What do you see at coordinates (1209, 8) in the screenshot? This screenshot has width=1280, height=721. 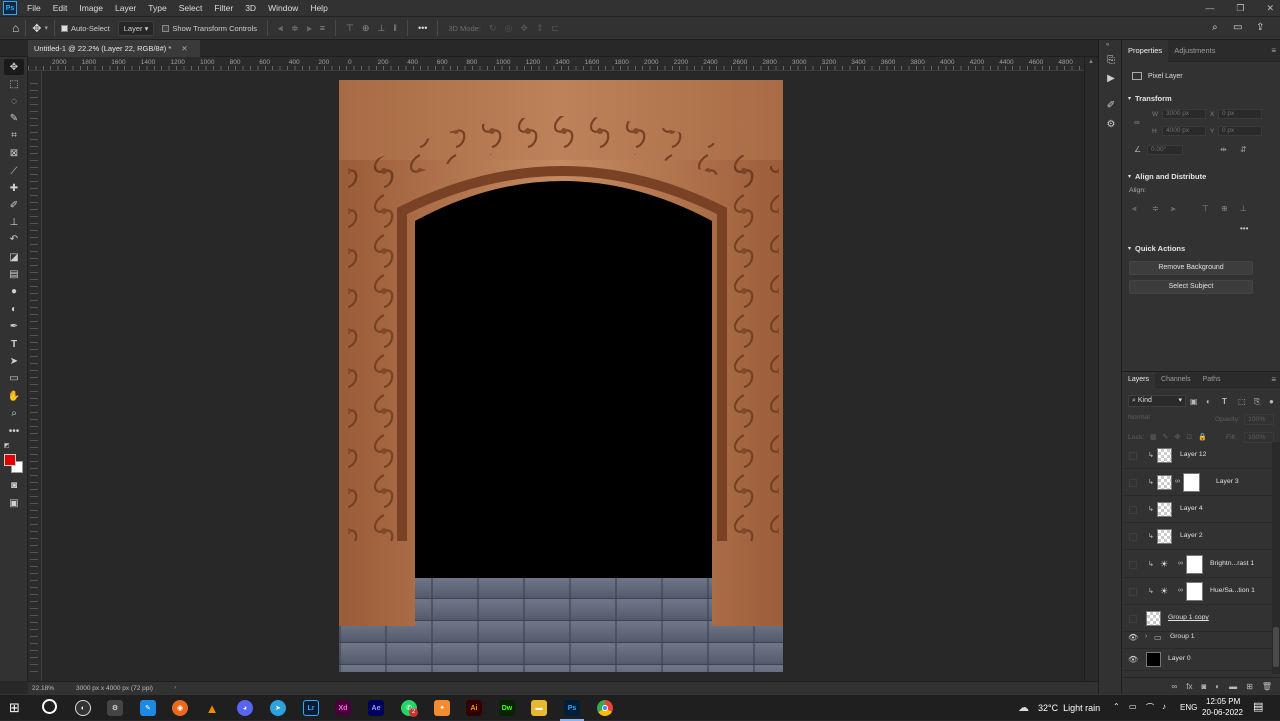 I see `minimize-icon: —` at bounding box center [1209, 8].